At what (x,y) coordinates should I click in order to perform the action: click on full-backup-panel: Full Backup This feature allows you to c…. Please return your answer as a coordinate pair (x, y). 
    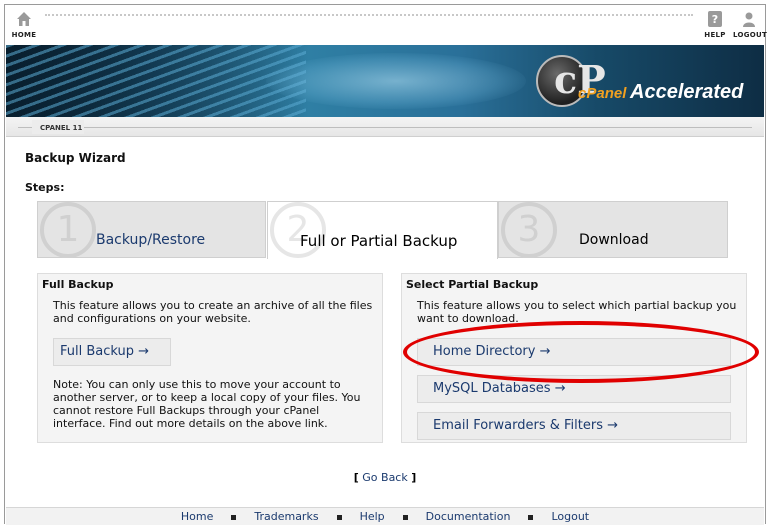
    Looking at the image, I should click on (210, 358).